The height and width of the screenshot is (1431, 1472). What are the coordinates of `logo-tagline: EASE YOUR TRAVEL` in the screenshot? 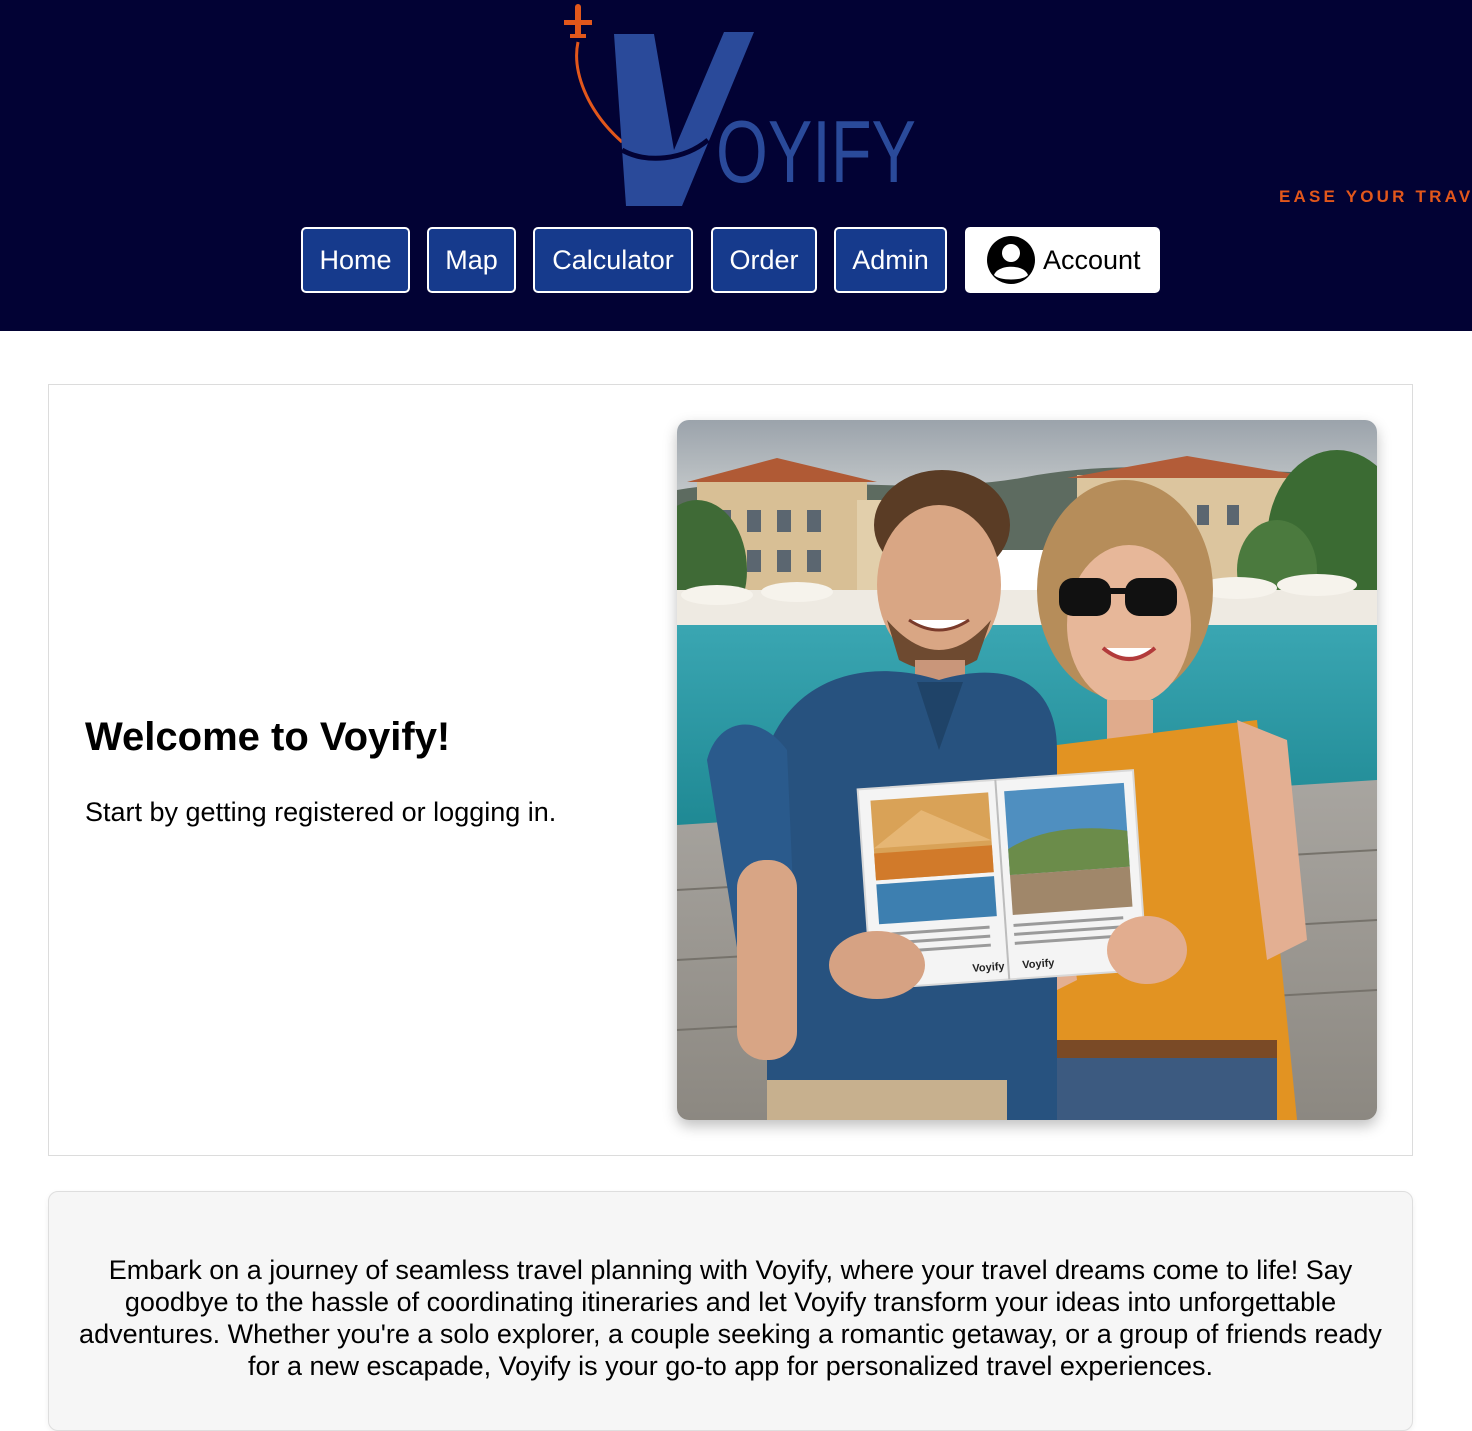 It's located at (1375, 196).